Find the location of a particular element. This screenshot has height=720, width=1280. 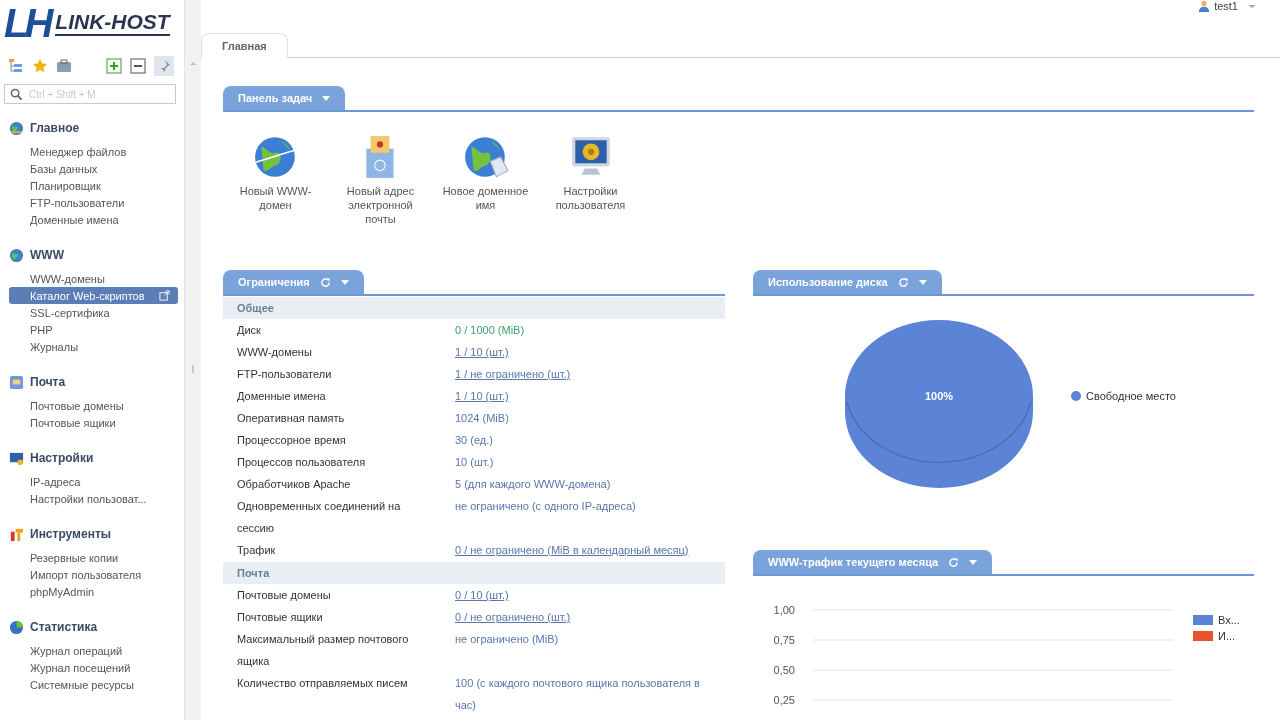

limit-value: не ограничено (с одного IP-адреса) is located at coordinates (546, 506).